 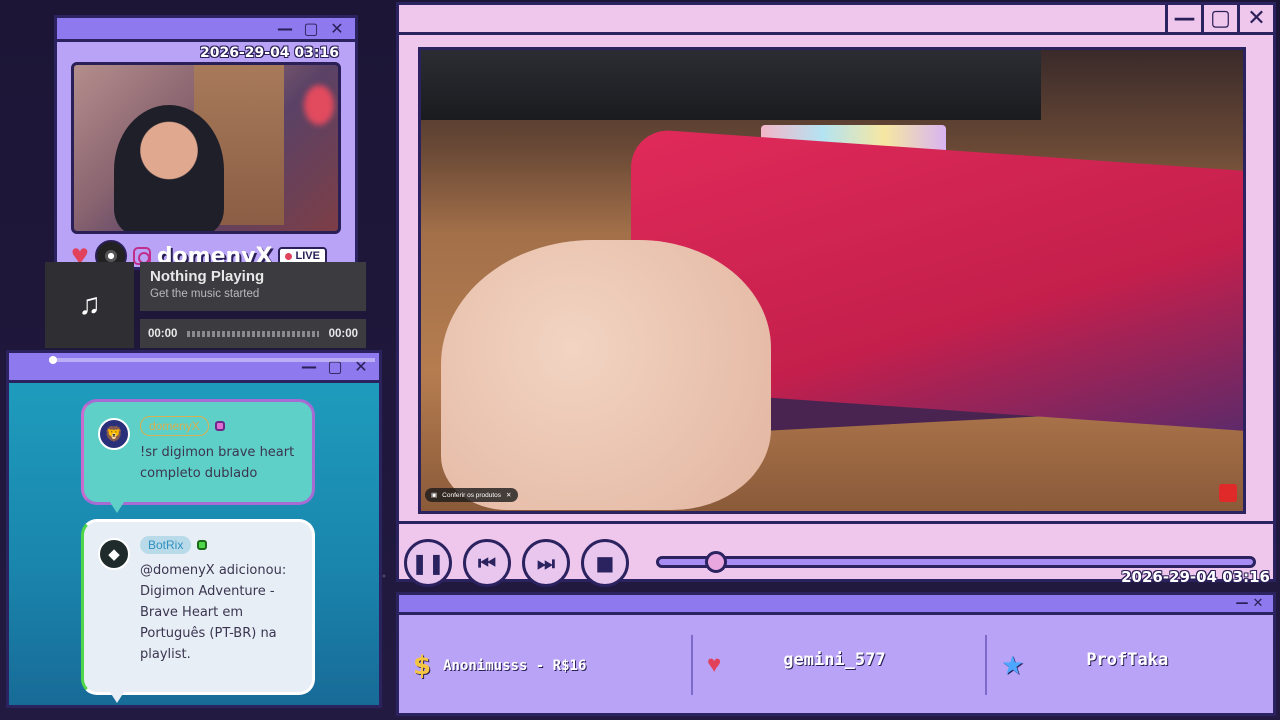 I want to click on chat-scroll-thumb, so click(x=53, y=360).